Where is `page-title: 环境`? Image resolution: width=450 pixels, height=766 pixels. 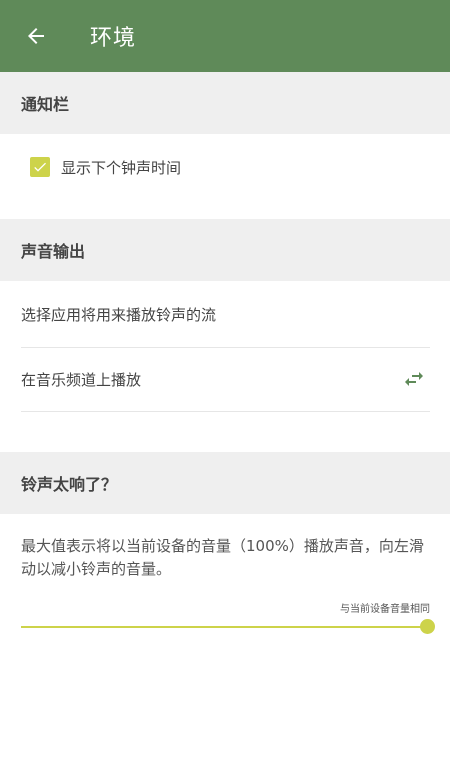 page-title: 环境 is located at coordinates (113, 38).